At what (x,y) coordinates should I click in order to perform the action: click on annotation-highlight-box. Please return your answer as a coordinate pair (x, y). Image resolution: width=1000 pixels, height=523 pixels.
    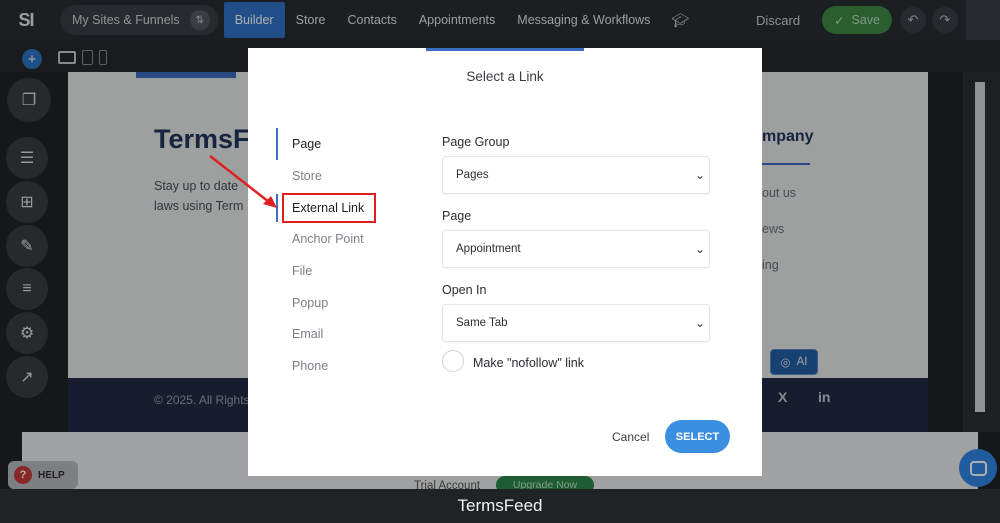
    Looking at the image, I should click on (329, 208).